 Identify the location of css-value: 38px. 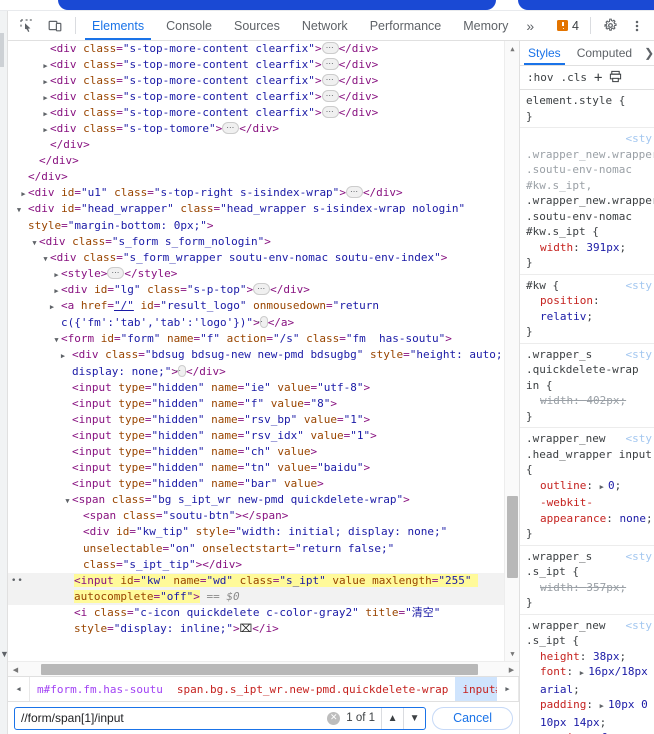
(606, 656).